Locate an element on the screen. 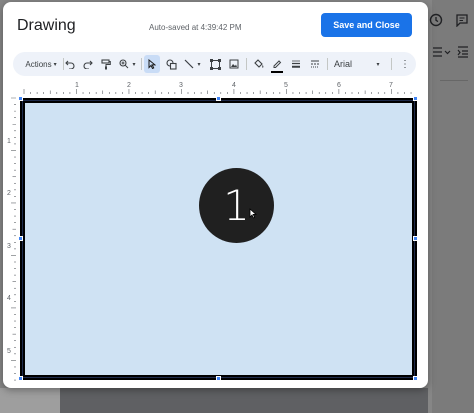 This screenshot has height=413, width=474. autosave-status: Auto-saved at 4:39:42 PM is located at coordinates (195, 27).